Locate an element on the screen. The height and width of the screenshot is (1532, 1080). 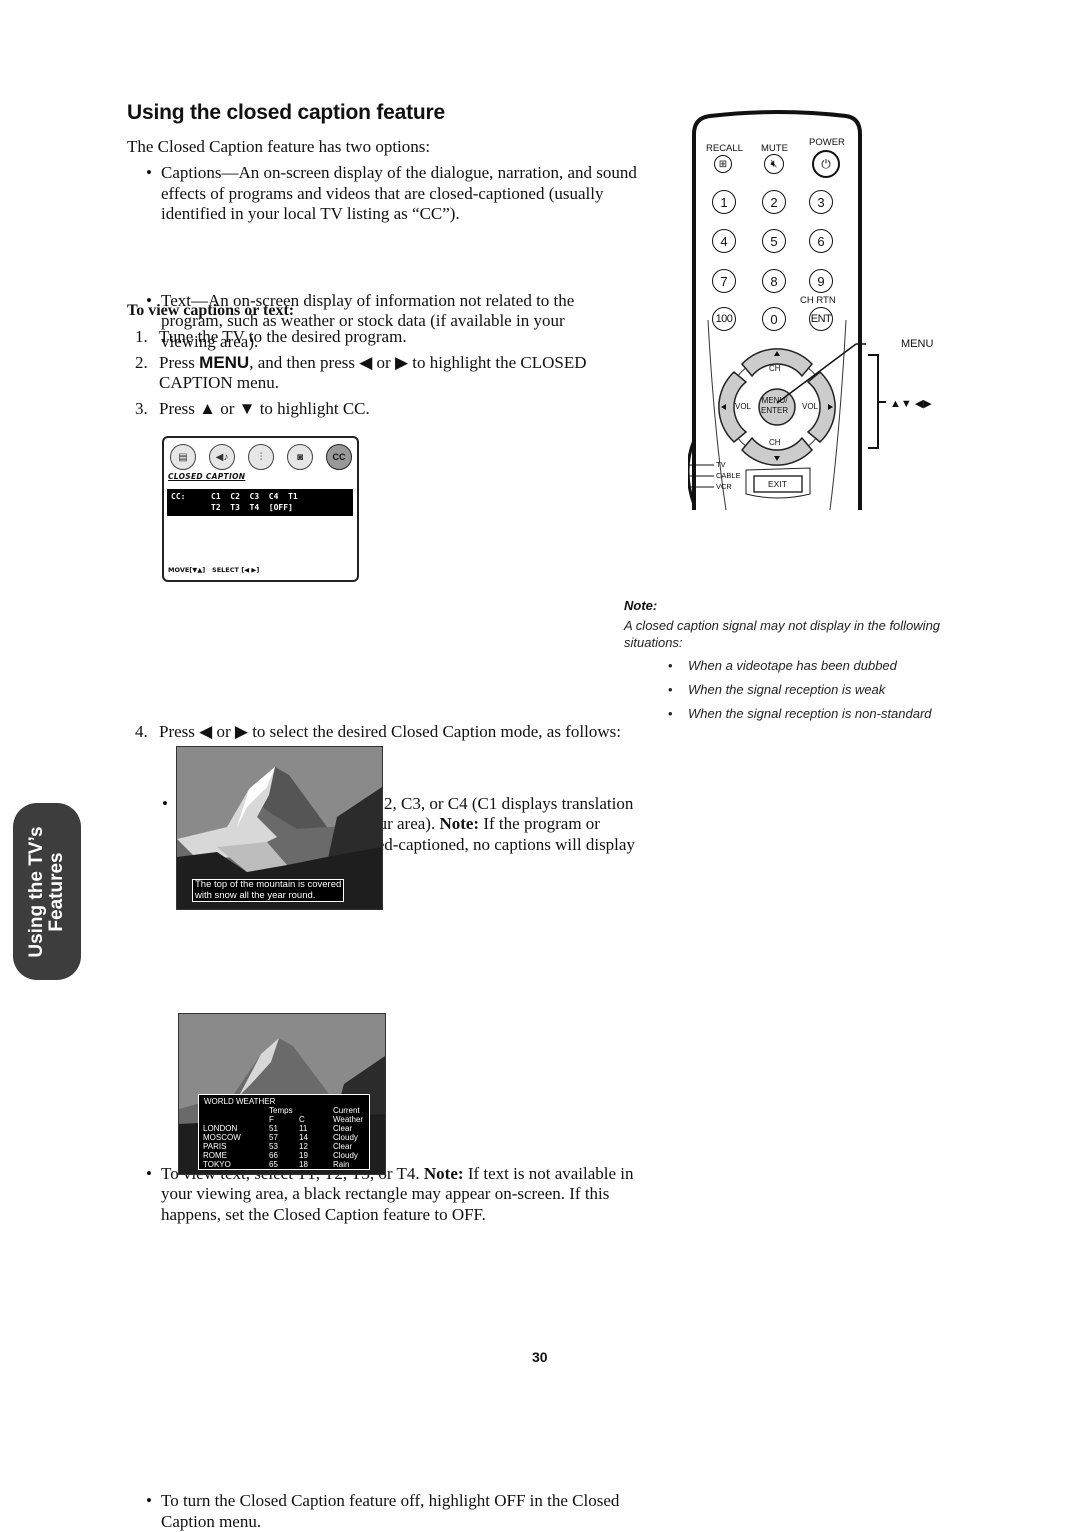
power-button: ⏻ is located at coordinates (826, 164).